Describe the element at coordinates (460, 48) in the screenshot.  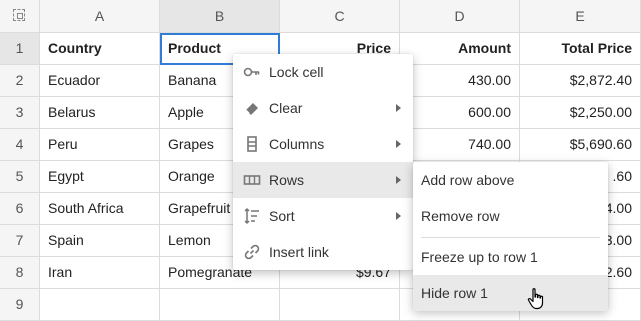
I see `cell: Amount` at that location.